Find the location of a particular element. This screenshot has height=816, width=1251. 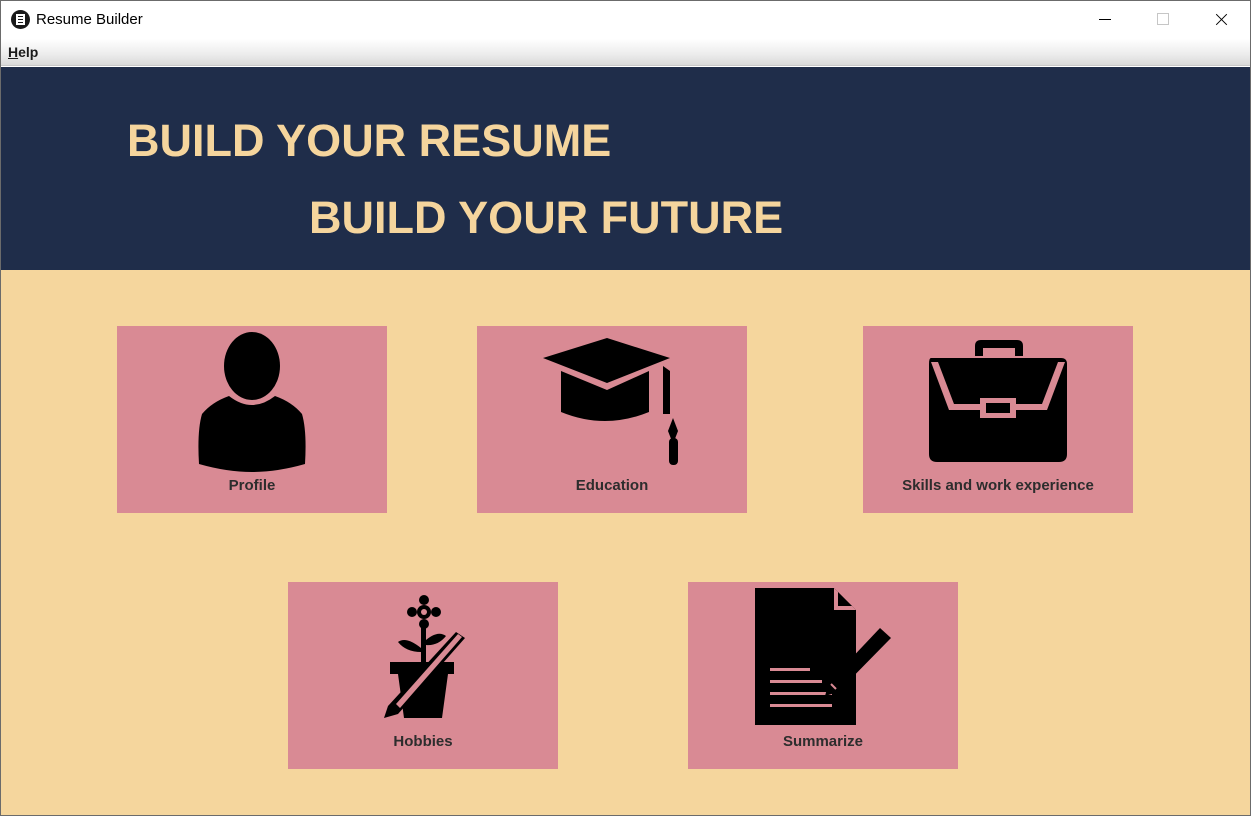

skills-experience-button: Skills and work experience is located at coordinates (998, 419).